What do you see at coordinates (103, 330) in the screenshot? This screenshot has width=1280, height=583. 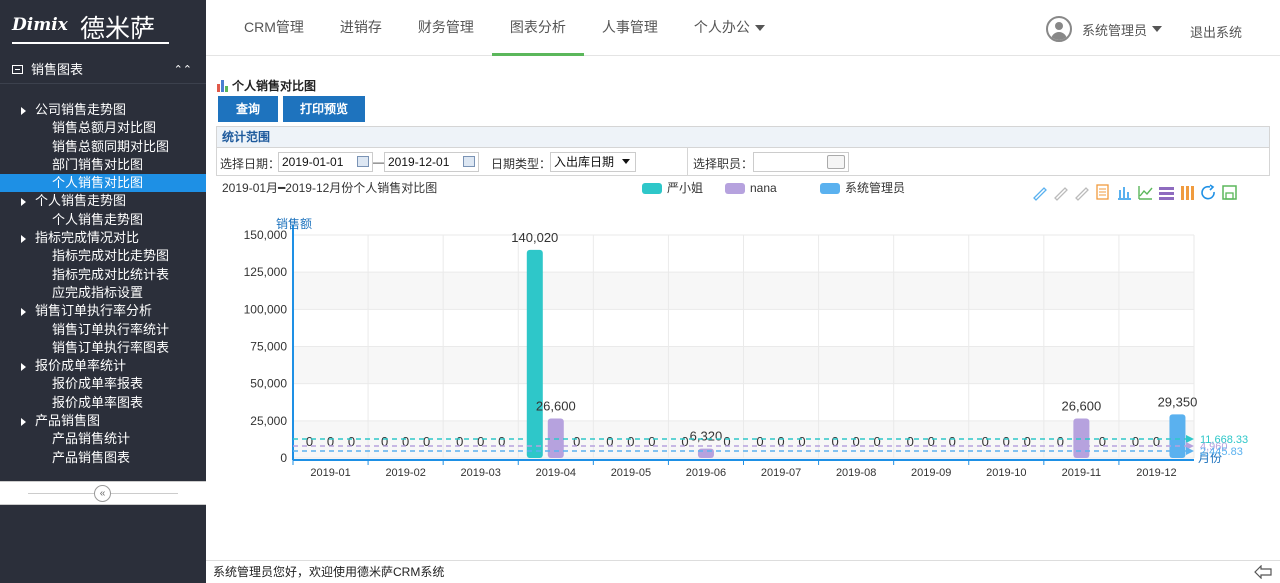 I see `sidebar-item: 销售订单执行率统计` at bounding box center [103, 330].